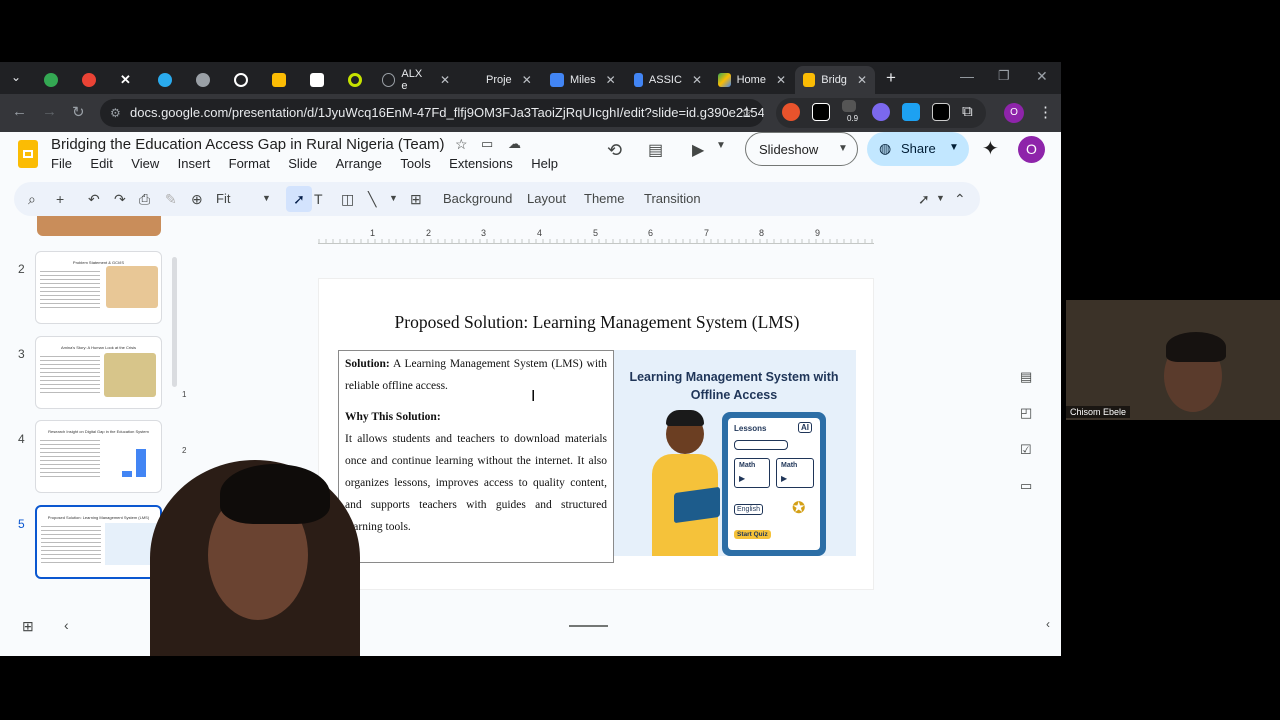  What do you see at coordinates (655, 150) in the screenshot?
I see `comments-icon: ▤` at bounding box center [655, 150].